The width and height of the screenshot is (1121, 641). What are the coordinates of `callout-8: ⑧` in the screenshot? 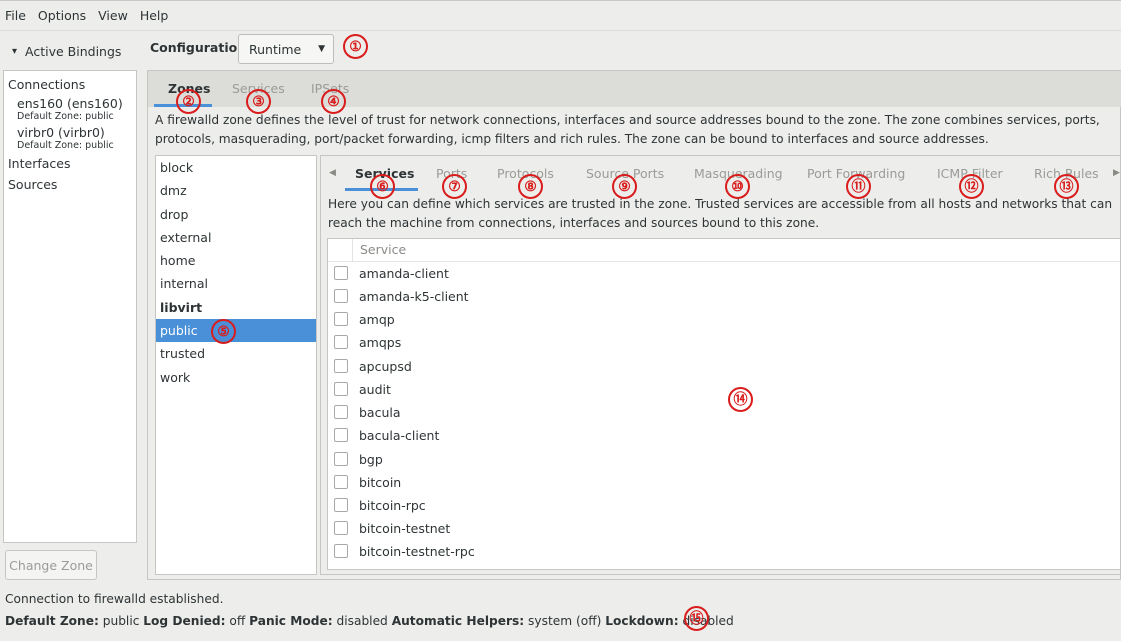 It's located at (530, 186).